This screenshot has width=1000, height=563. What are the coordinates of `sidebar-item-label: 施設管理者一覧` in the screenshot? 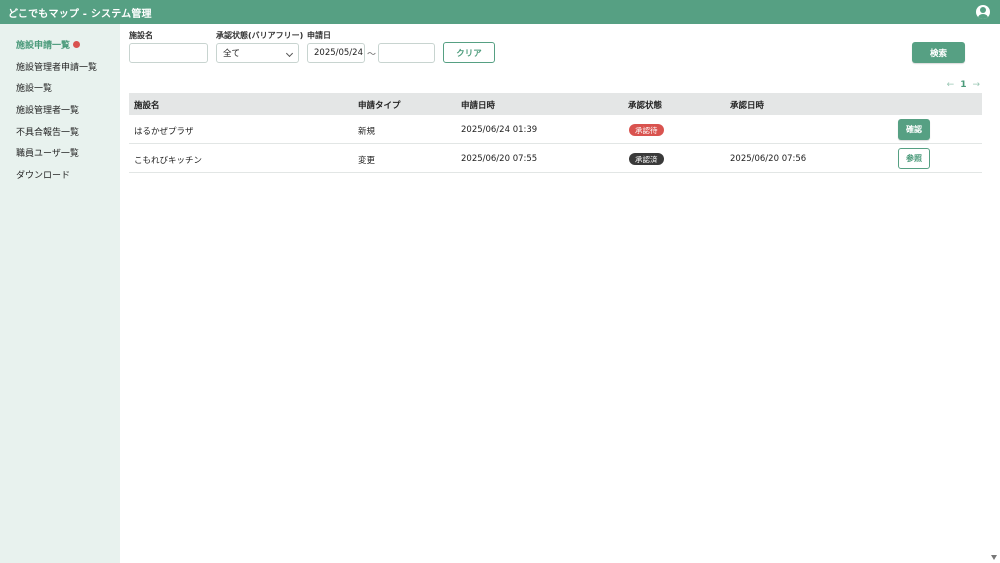 It's located at (48, 111).